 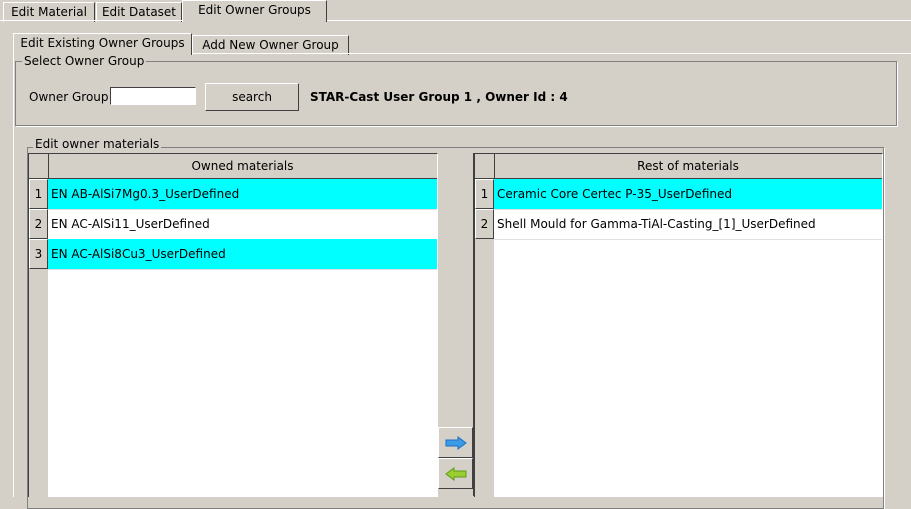 I want to click on table-row: EN AC-AlSi11_UserDefined, so click(x=242, y=224).